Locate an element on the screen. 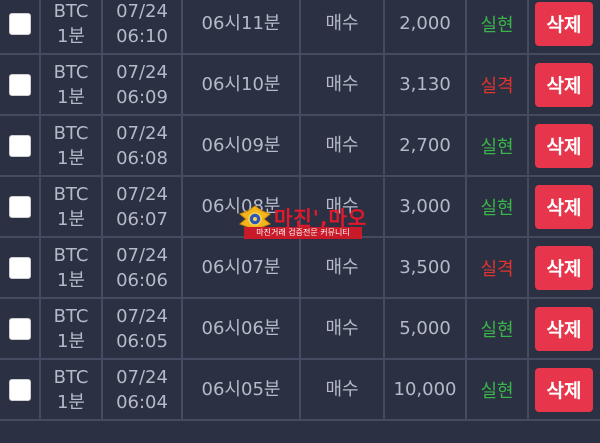 Image resolution: width=600 pixels, height=443 pixels. time-cell: 07/24 06:07 is located at coordinates (142, 206).